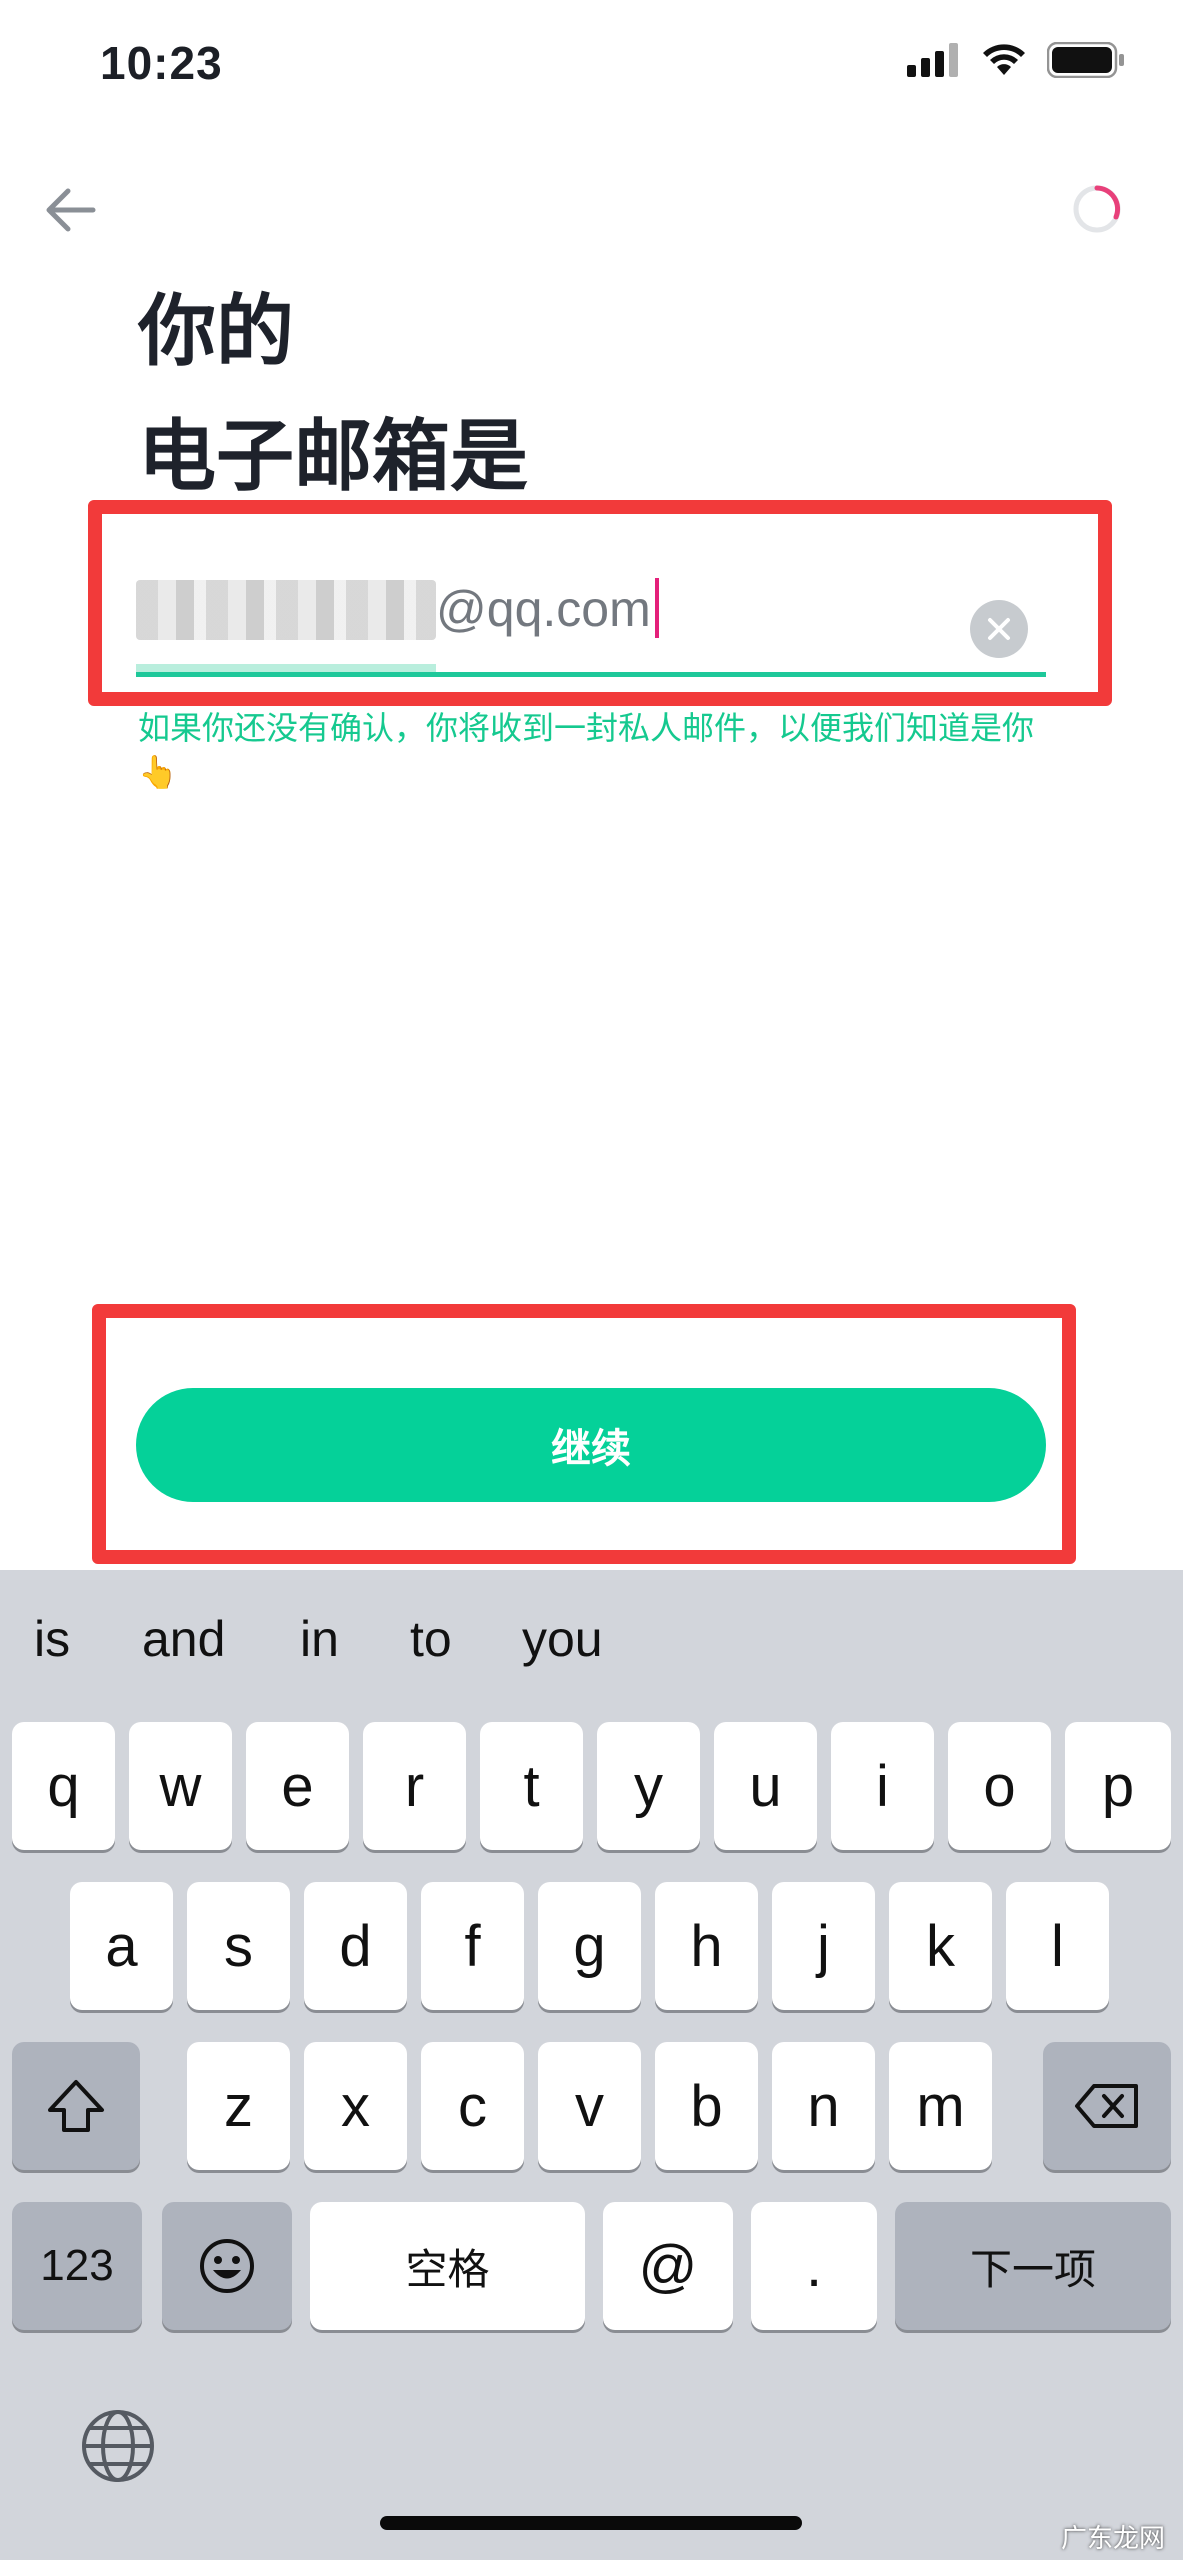 The height and width of the screenshot is (2560, 1183). Describe the element at coordinates (932, 60) in the screenshot. I see `cellular-signal-icon` at that location.